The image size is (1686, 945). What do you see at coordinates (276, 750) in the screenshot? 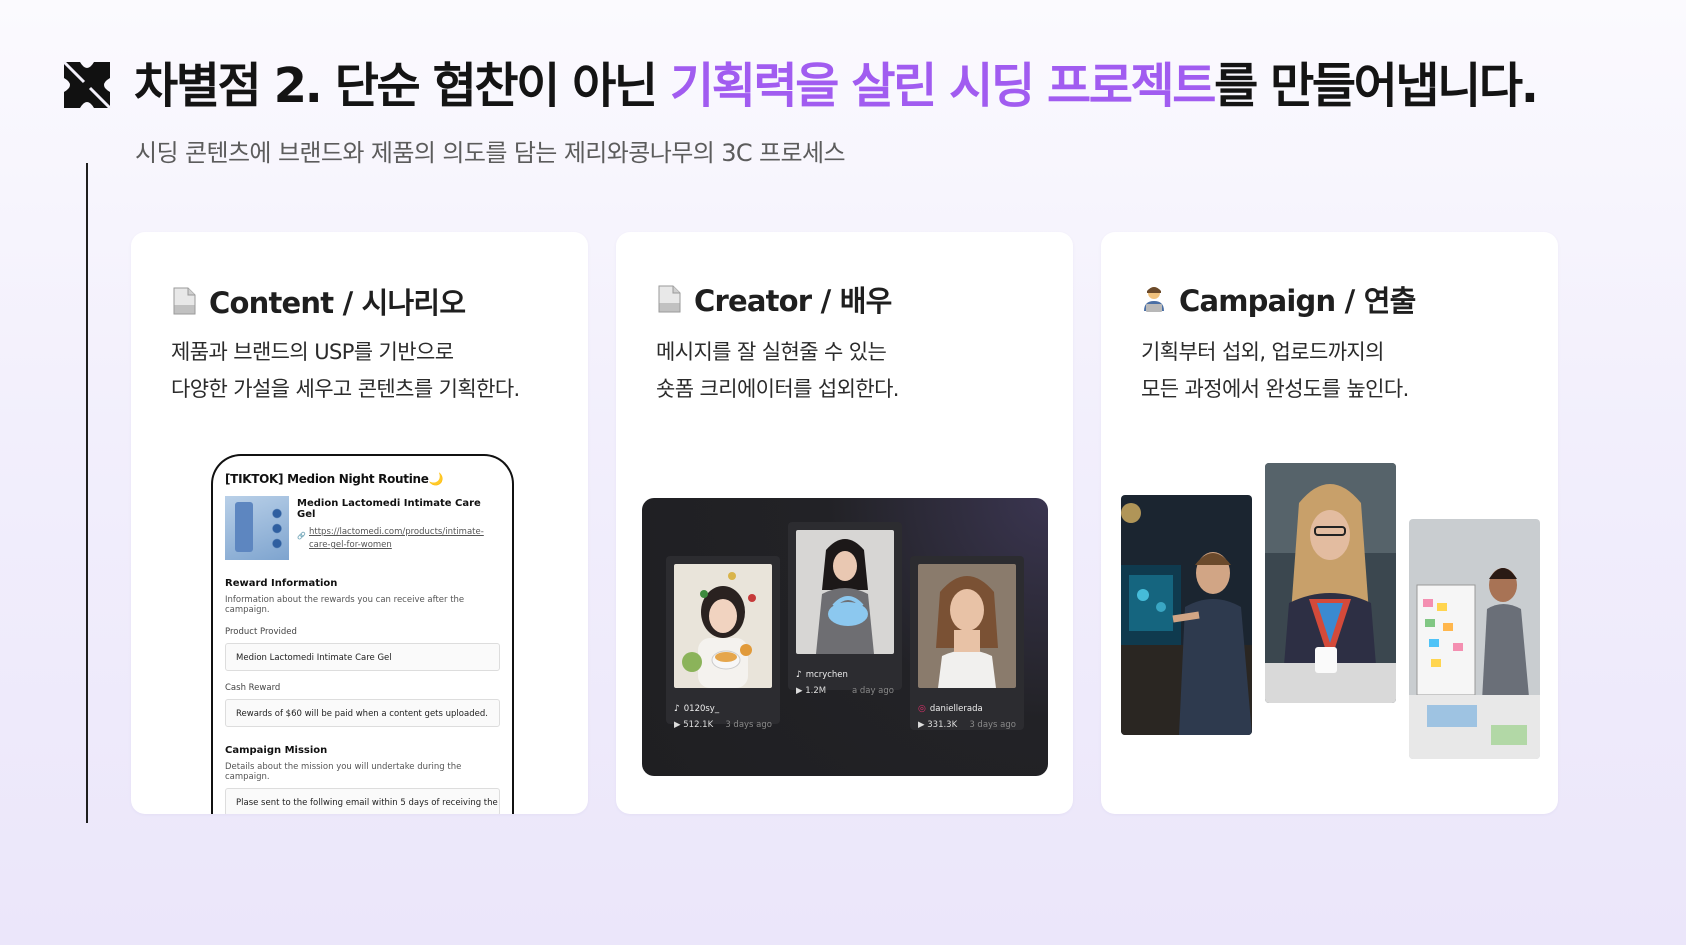
I see `mission-heading: Campaign Mission` at bounding box center [276, 750].